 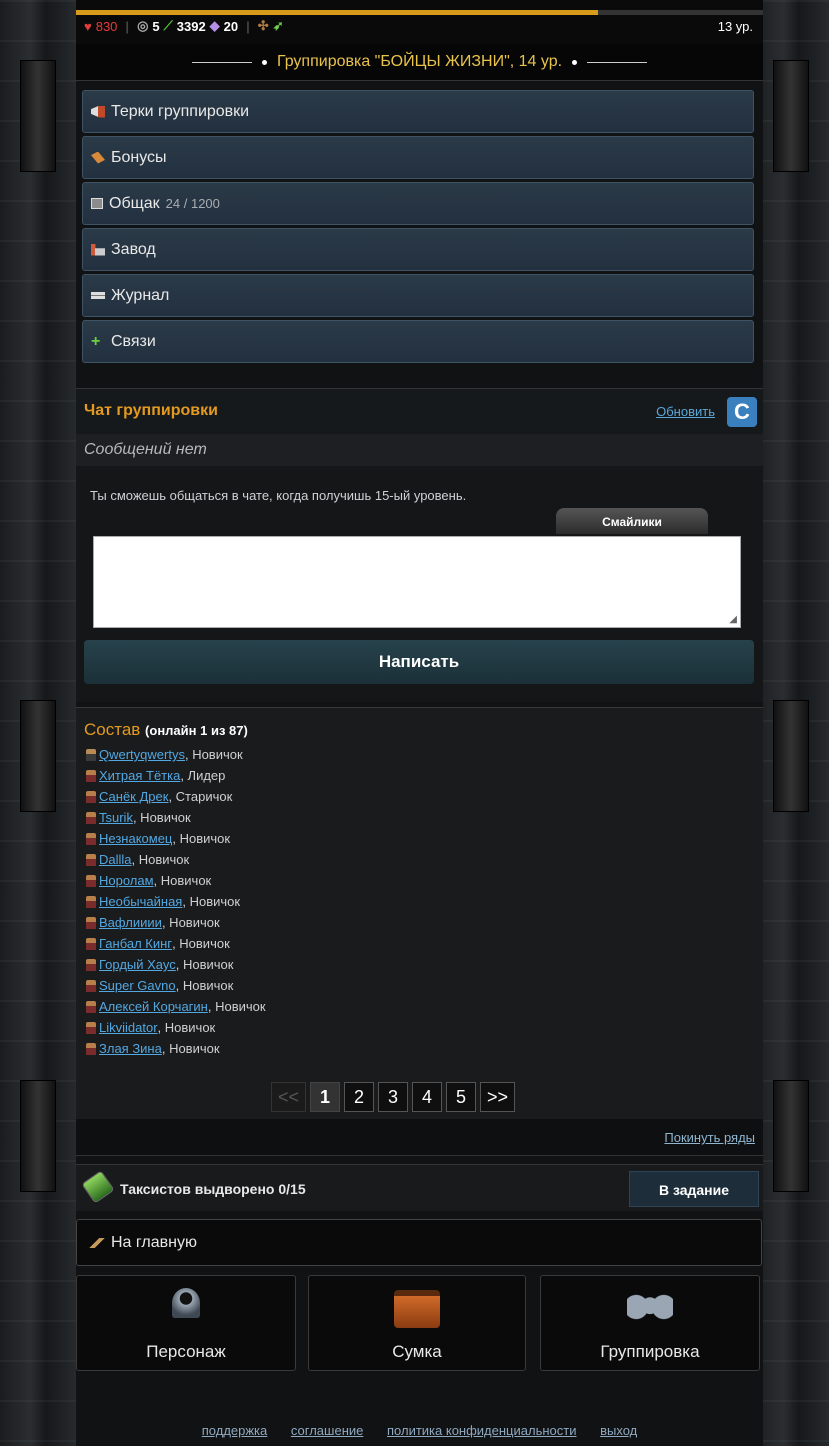 I want to click on crystals-value: 20, so click(x=231, y=26).